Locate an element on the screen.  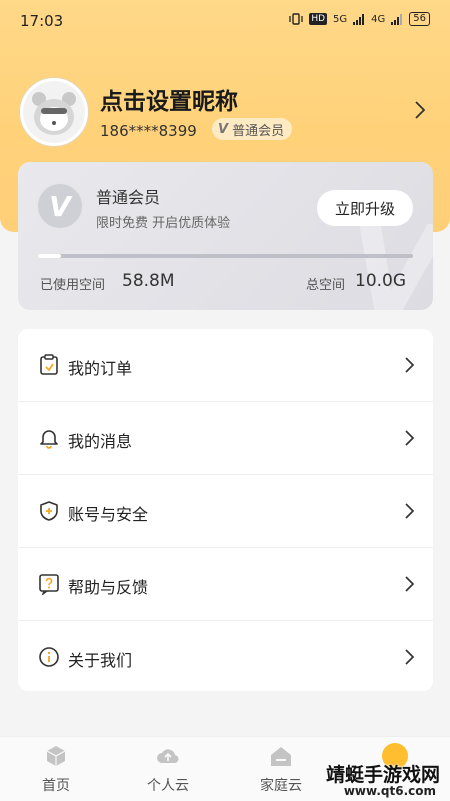
menu-item-label: 帮助与反馈 is located at coordinates (108, 587).